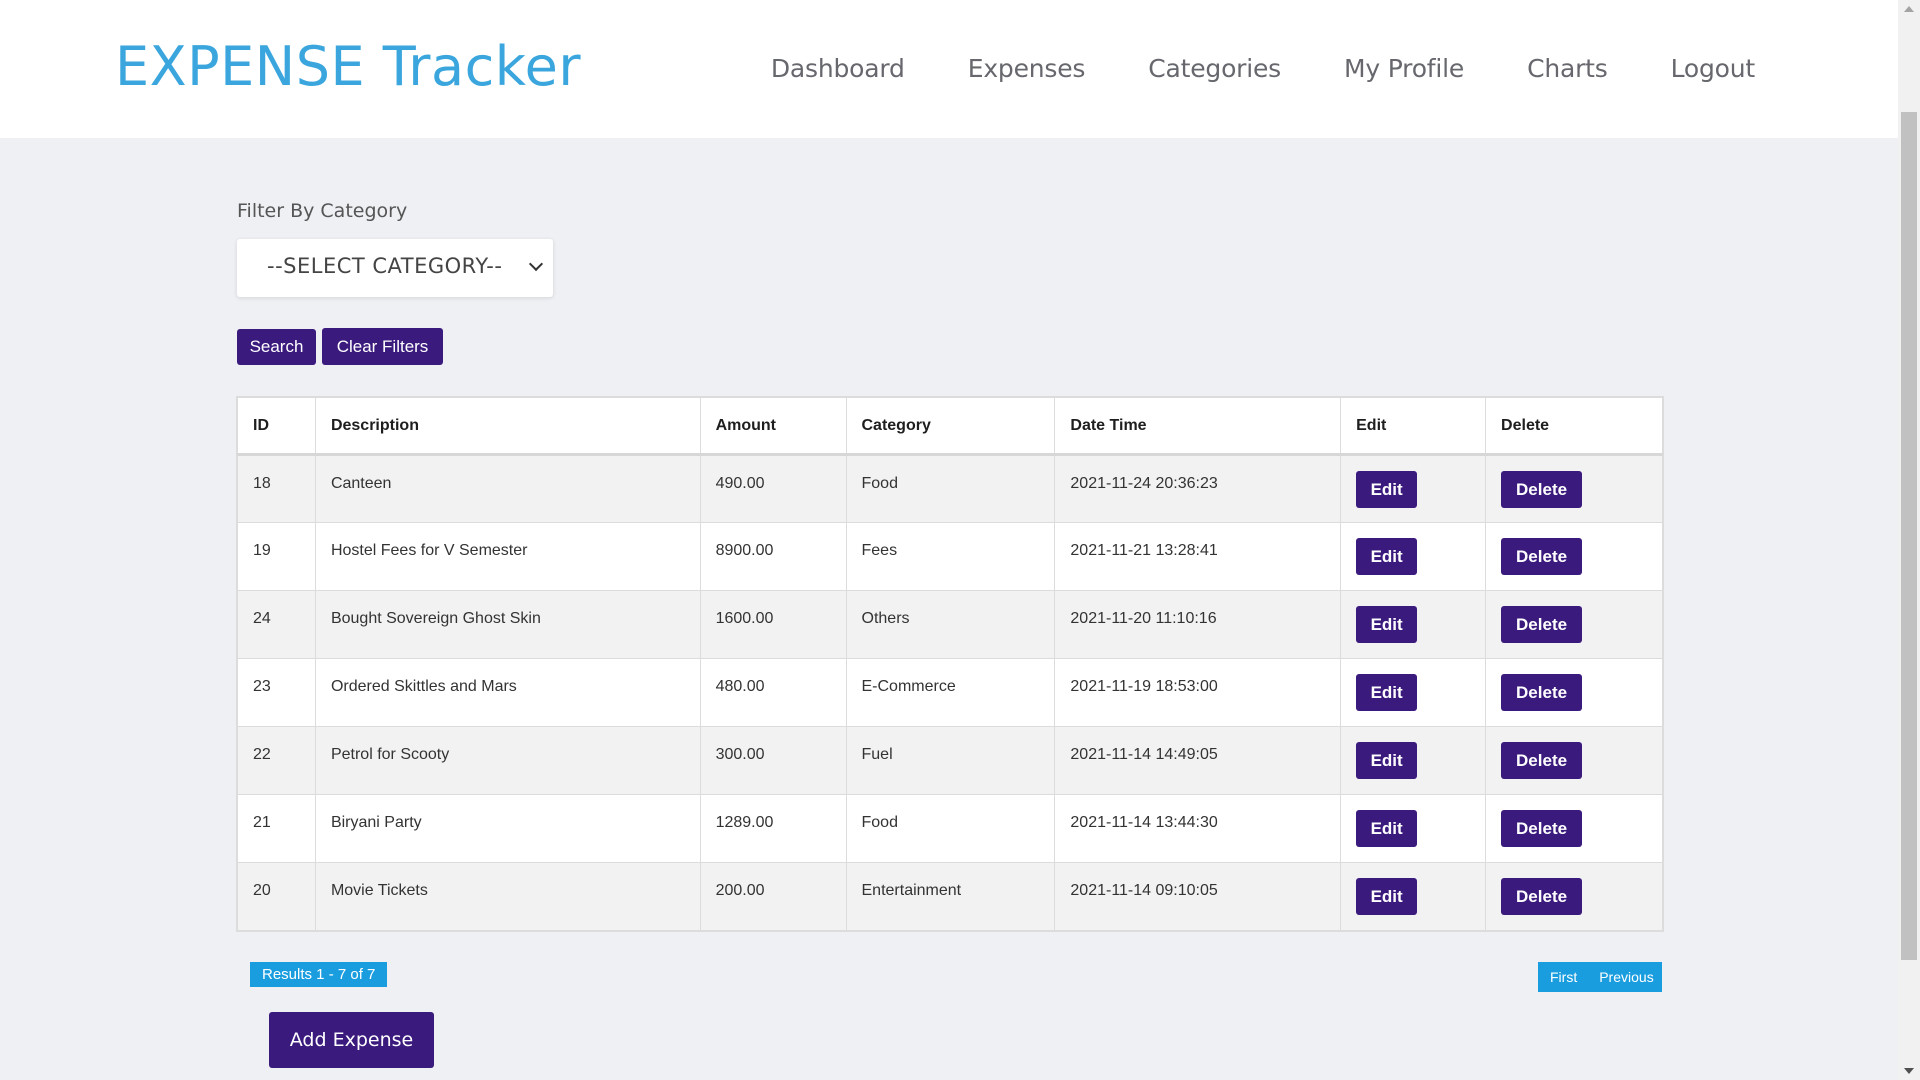 The width and height of the screenshot is (1920, 1080). I want to click on brand-logo: EXPENSE Tracker, so click(348, 67).